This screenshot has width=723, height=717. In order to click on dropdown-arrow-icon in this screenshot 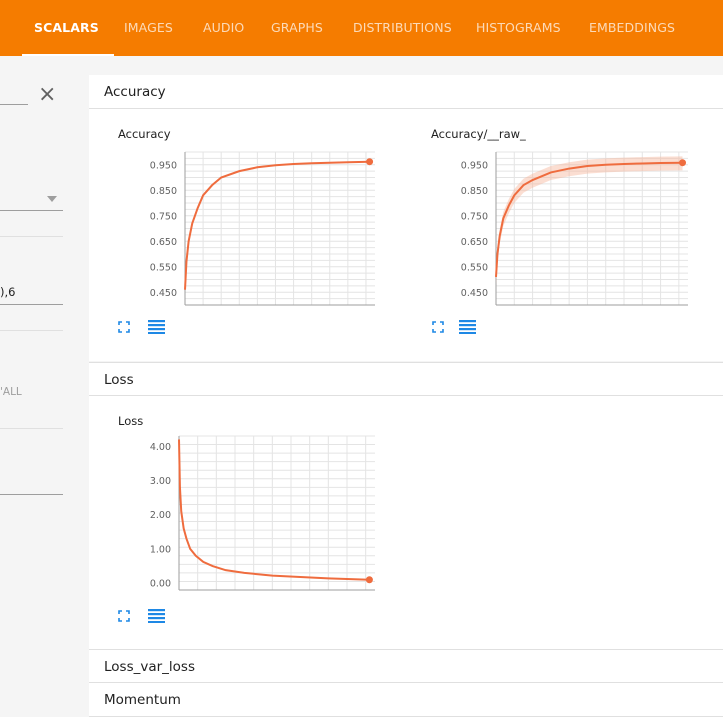, I will do `click(52, 199)`.